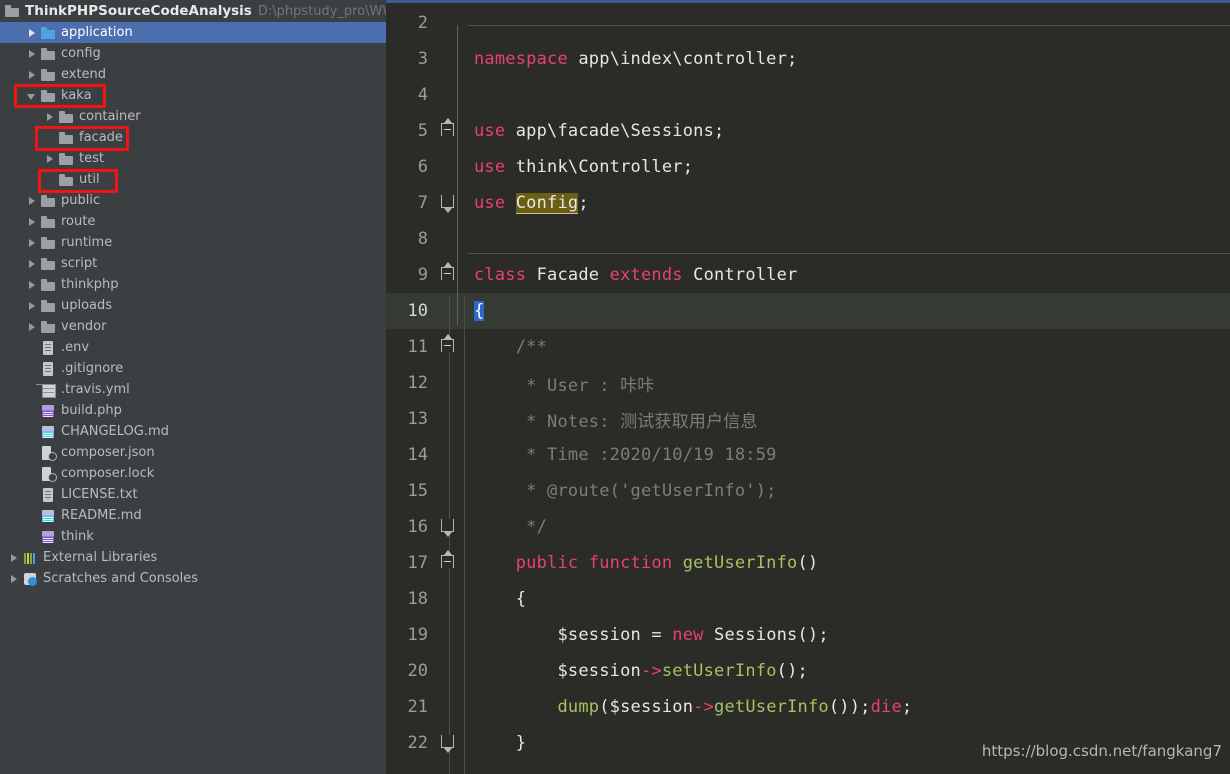 The image size is (1230, 774). What do you see at coordinates (193, 179) in the screenshot?
I see `tree-item-util: util` at bounding box center [193, 179].